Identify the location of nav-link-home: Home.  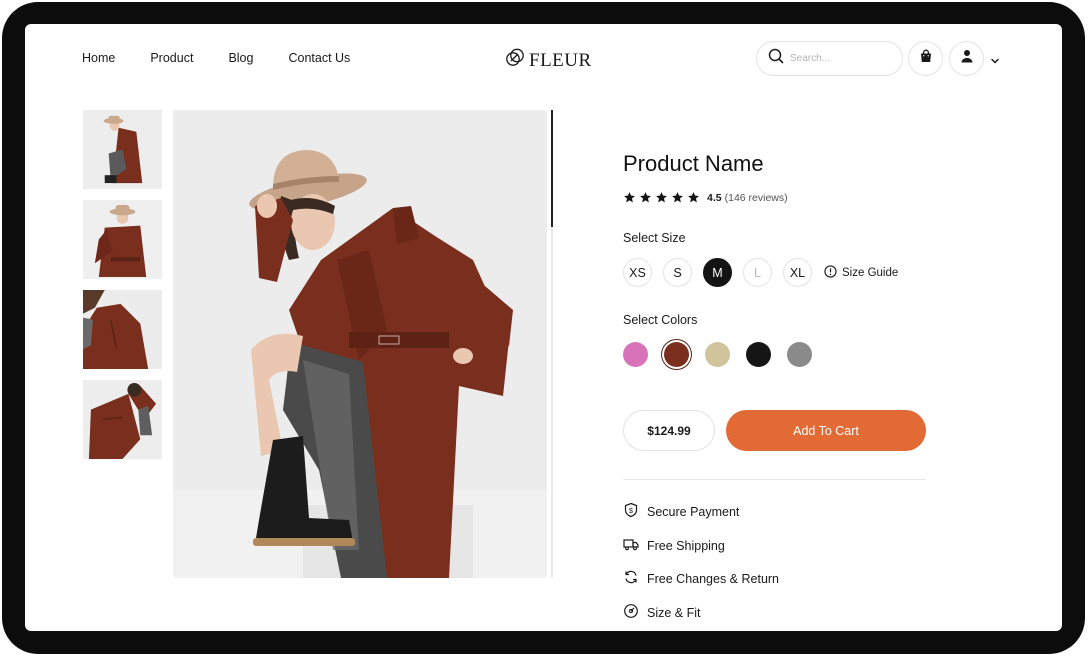
(98, 58).